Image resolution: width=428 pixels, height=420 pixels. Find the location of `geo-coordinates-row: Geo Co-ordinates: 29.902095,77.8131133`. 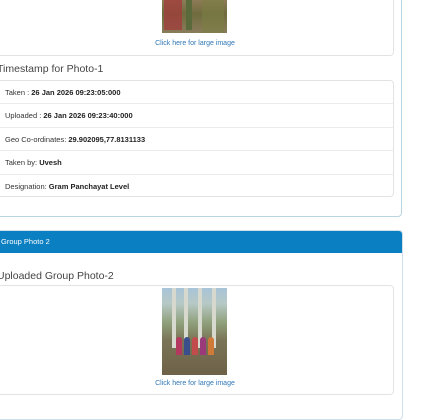

geo-coordinates-row: Geo Co-ordinates: 29.902095,77.8131133 is located at coordinates (196, 140).